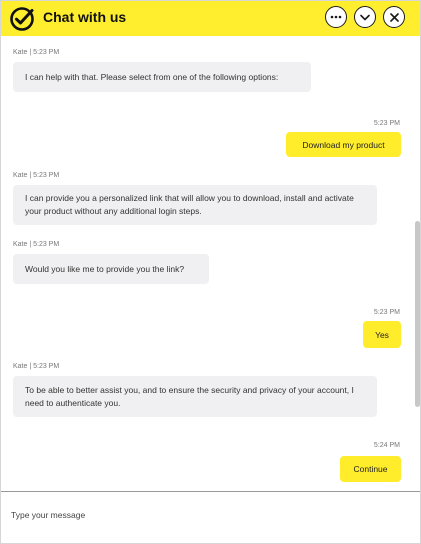 The image size is (421, 544). I want to click on more-options-button, so click(336, 17).